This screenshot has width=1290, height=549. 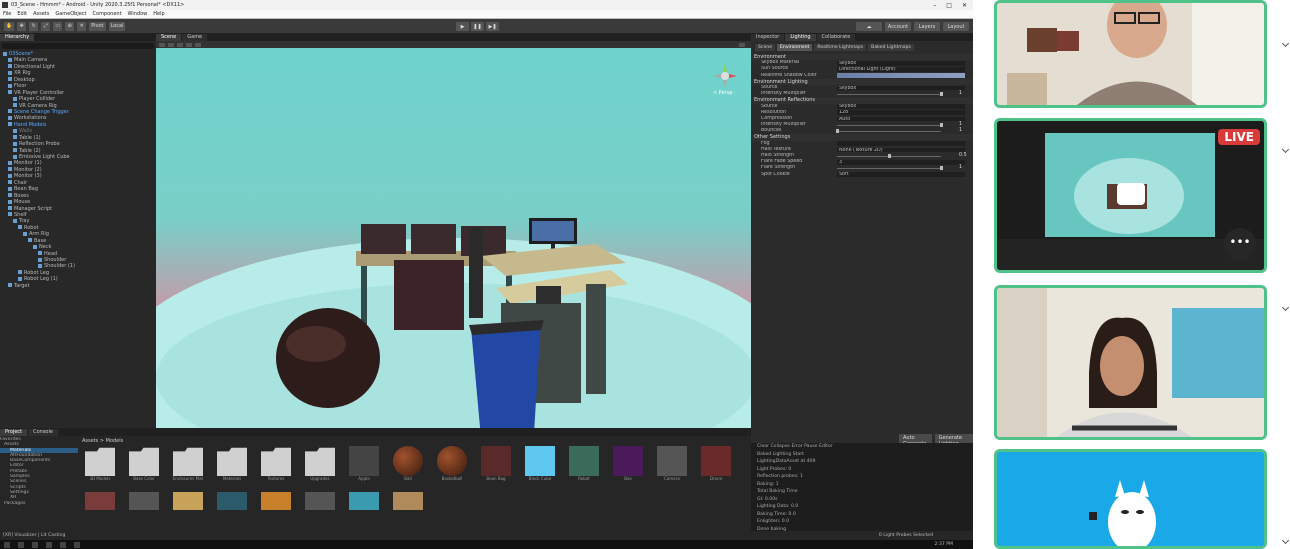 What do you see at coordinates (716, 465) in the screenshot?
I see `asset-item: Drone` at bounding box center [716, 465].